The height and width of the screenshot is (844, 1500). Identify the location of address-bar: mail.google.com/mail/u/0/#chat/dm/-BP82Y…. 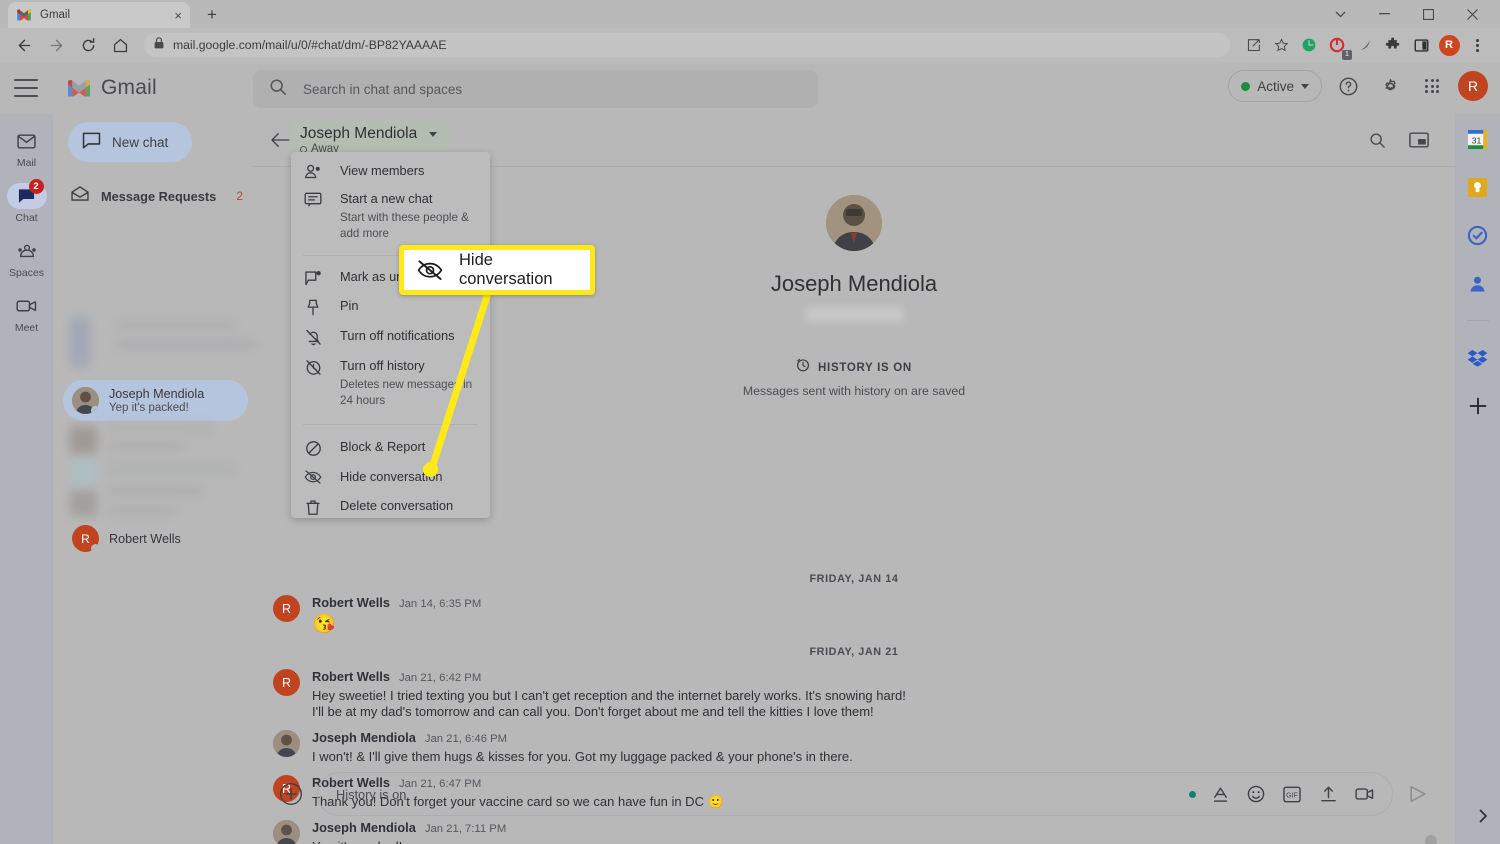
(687, 45).